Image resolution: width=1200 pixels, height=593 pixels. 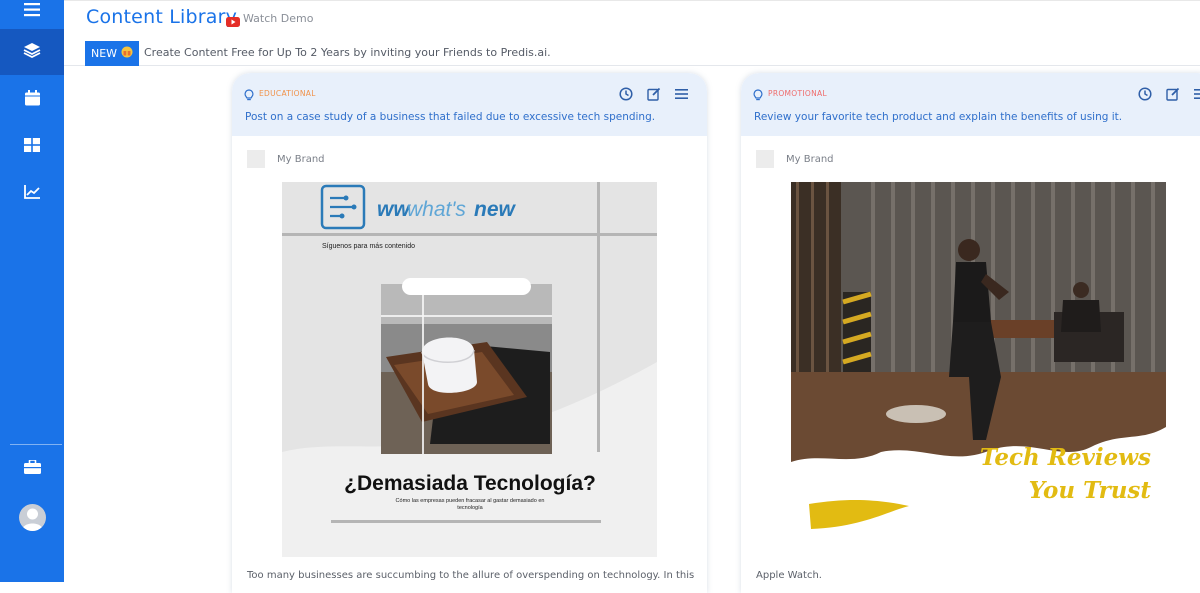 I want to click on hamburger-menu-icon, so click(x=32, y=10).